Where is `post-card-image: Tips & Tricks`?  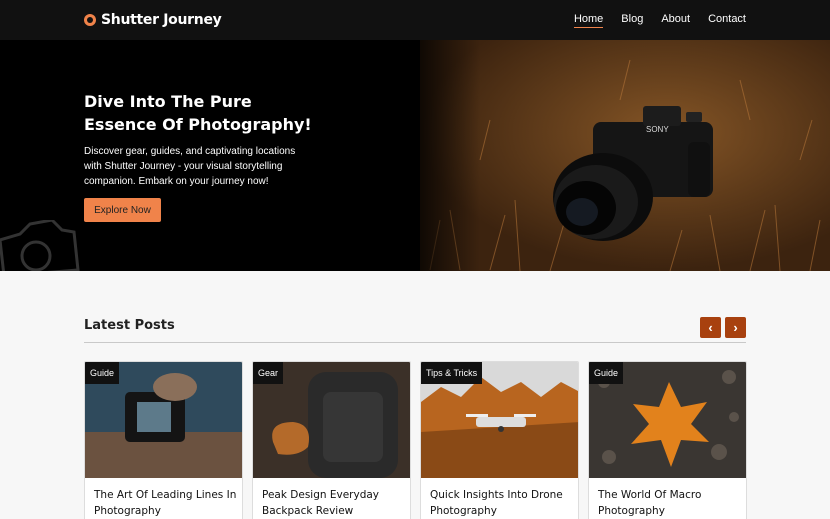 post-card-image: Tips & Tricks is located at coordinates (499, 420).